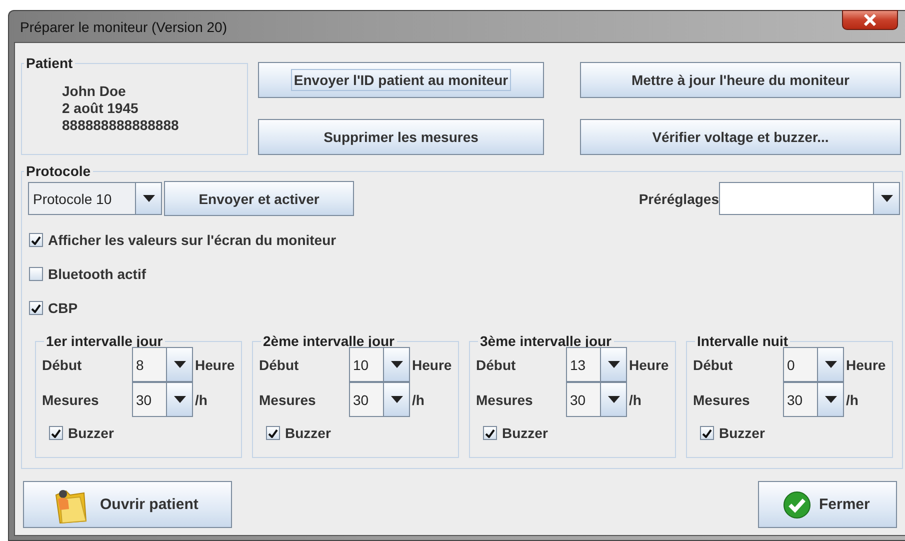 The image size is (905, 541). I want to click on close-button, so click(870, 20).